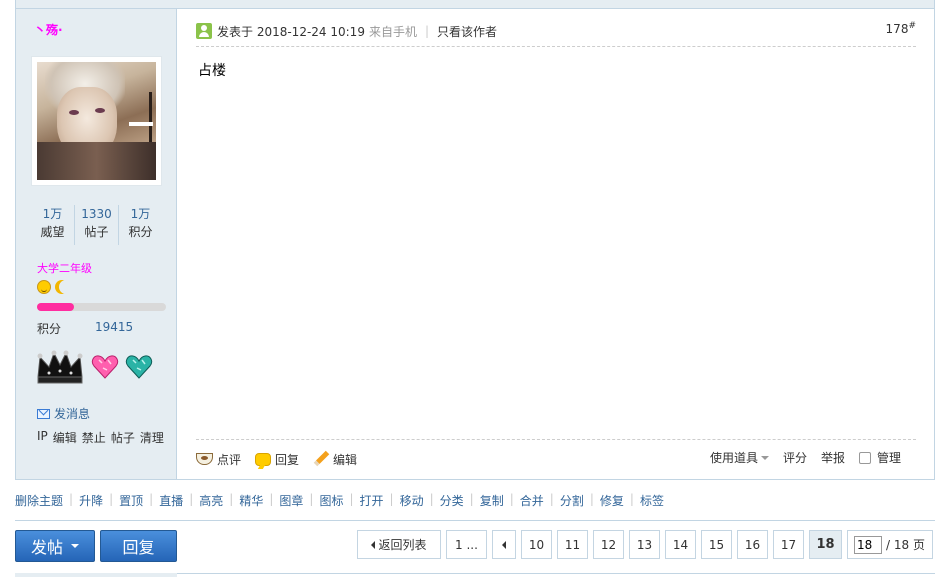 The width and height of the screenshot is (944, 577). What do you see at coordinates (60, 367) in the screenshot?
I see `crown-medal-icon` at bounding box center [60, 367].